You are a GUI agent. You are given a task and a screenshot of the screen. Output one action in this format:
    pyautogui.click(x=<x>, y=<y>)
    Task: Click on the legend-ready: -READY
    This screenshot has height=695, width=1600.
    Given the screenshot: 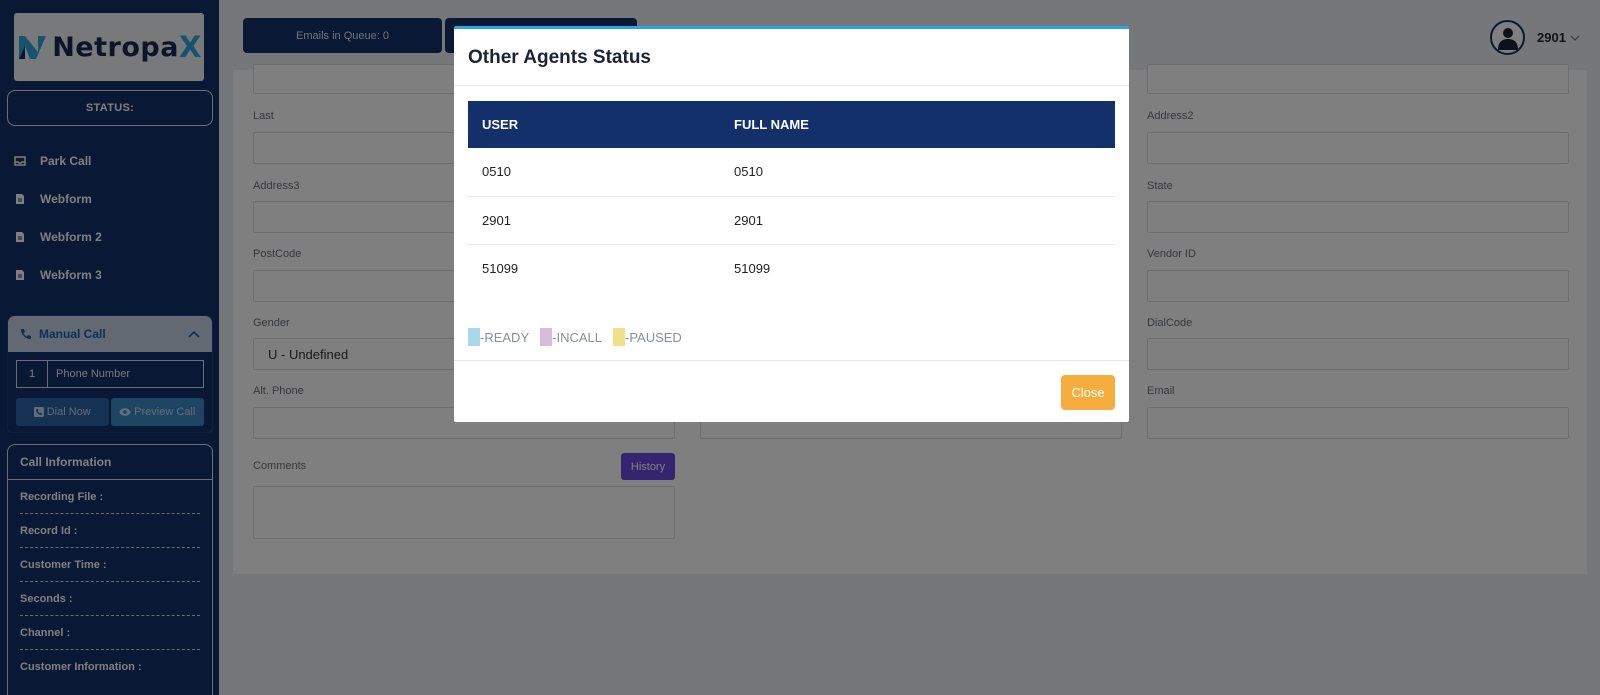 What is the action you would take?
    pyautogui.click(x=498, y=337)
    